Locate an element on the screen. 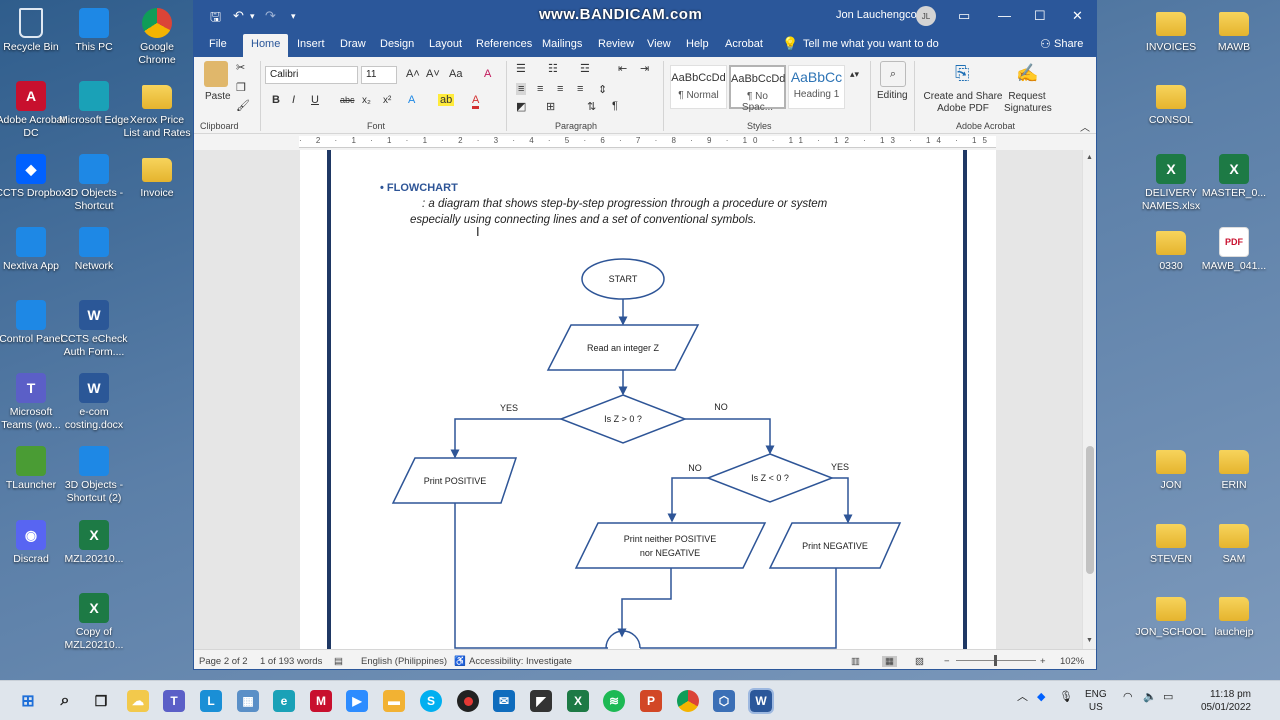 The image size is (1280, 720). zoom-out-icon: − is located at coordinates (947, 661).